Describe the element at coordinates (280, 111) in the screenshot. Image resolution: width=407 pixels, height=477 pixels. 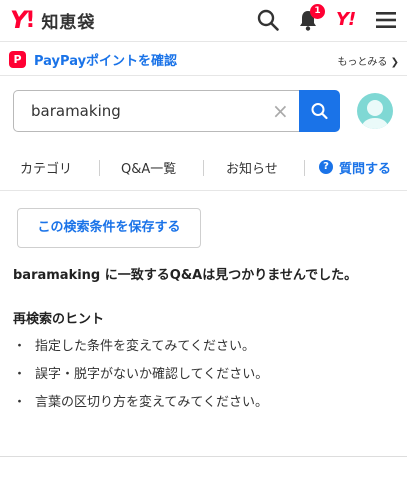
I see `clear-icon: ×` at that location.